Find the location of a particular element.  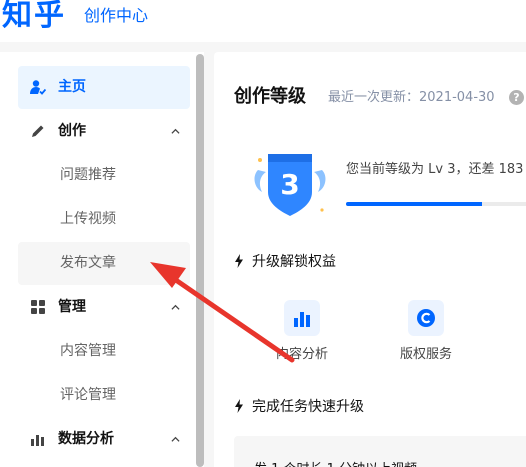

user-icon is located at coordinates (38, 87).